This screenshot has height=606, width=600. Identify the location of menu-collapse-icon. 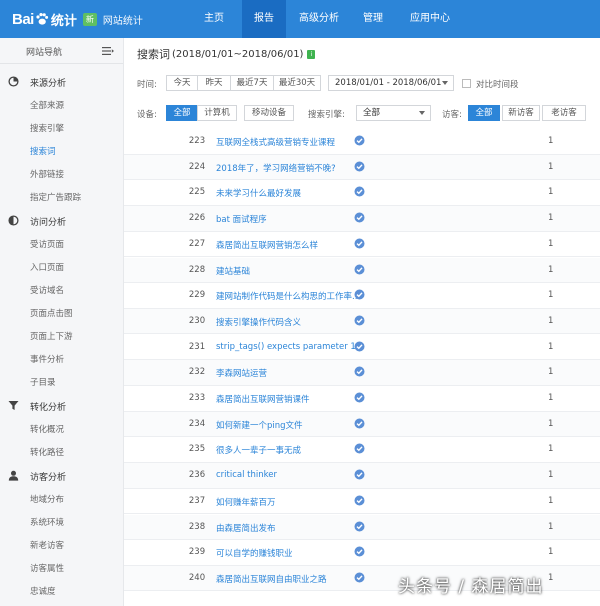
(108, 51).